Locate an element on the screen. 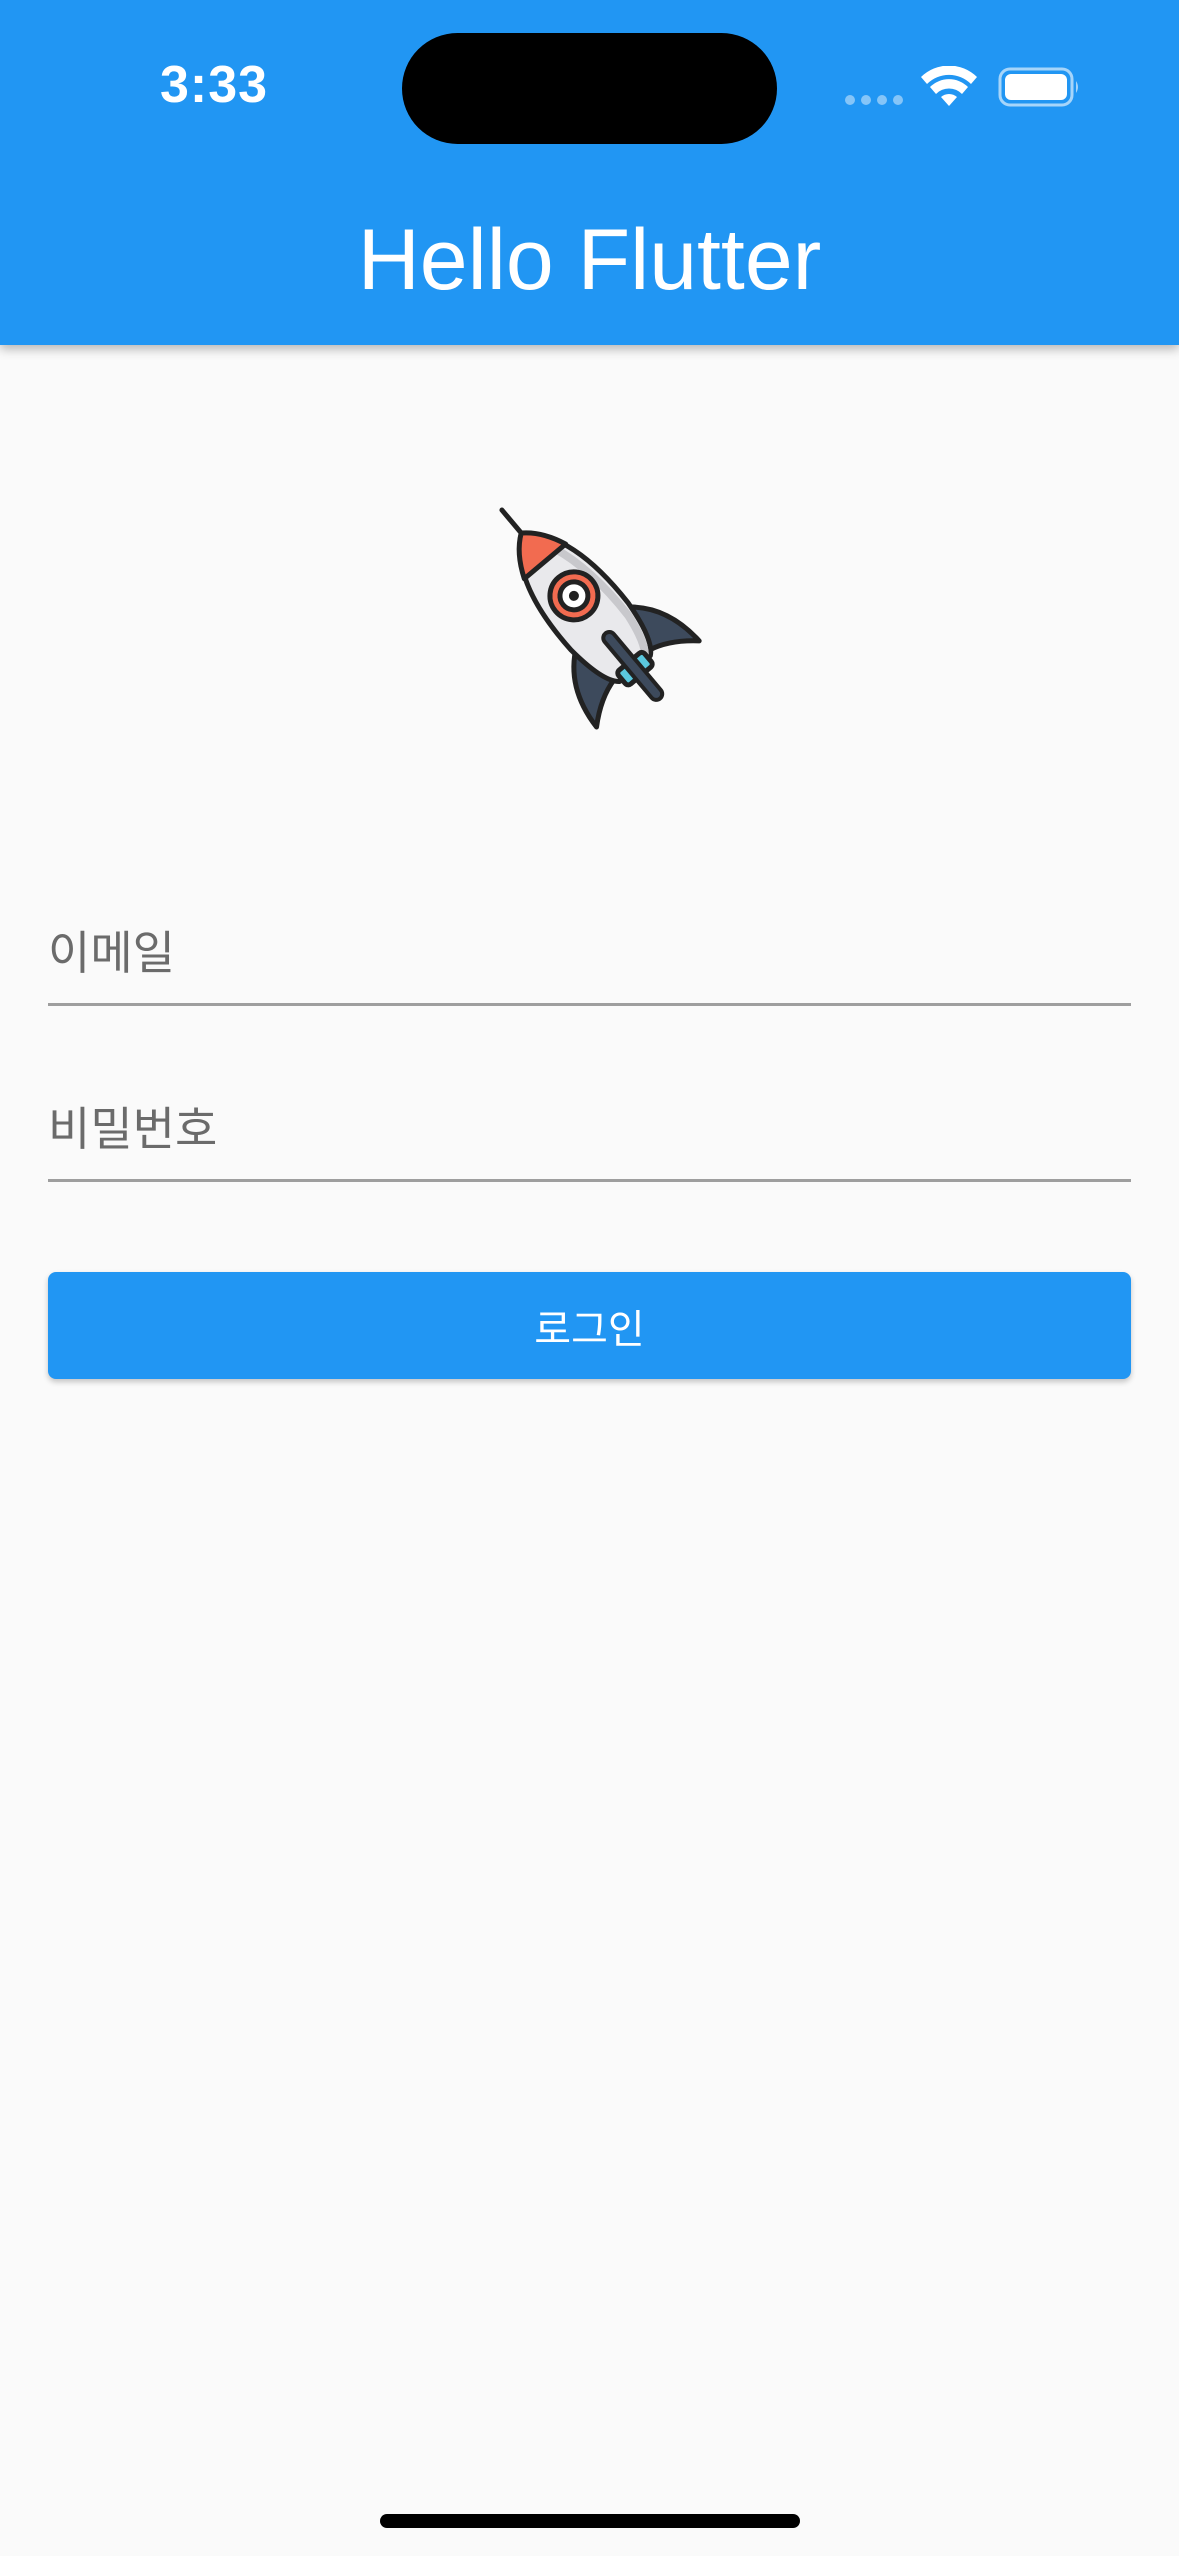 The image size is (1179, 2556). signal-icon is located at coordinates (874, 100).